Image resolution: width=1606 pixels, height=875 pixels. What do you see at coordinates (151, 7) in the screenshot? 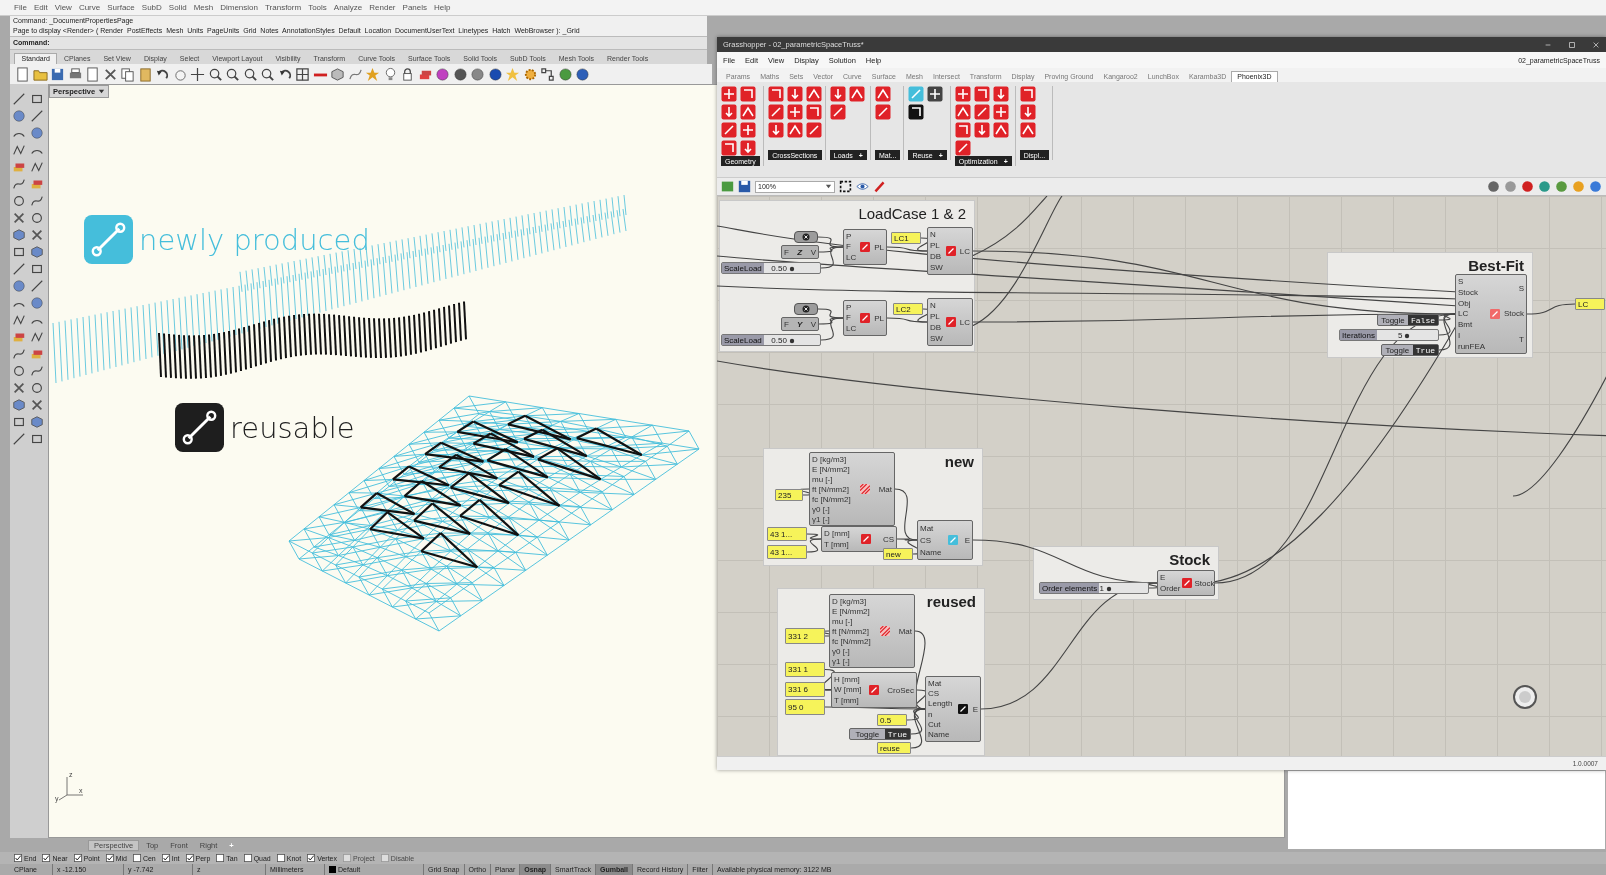
I see `menu-item: SubD` at bounding box center [151, 7].